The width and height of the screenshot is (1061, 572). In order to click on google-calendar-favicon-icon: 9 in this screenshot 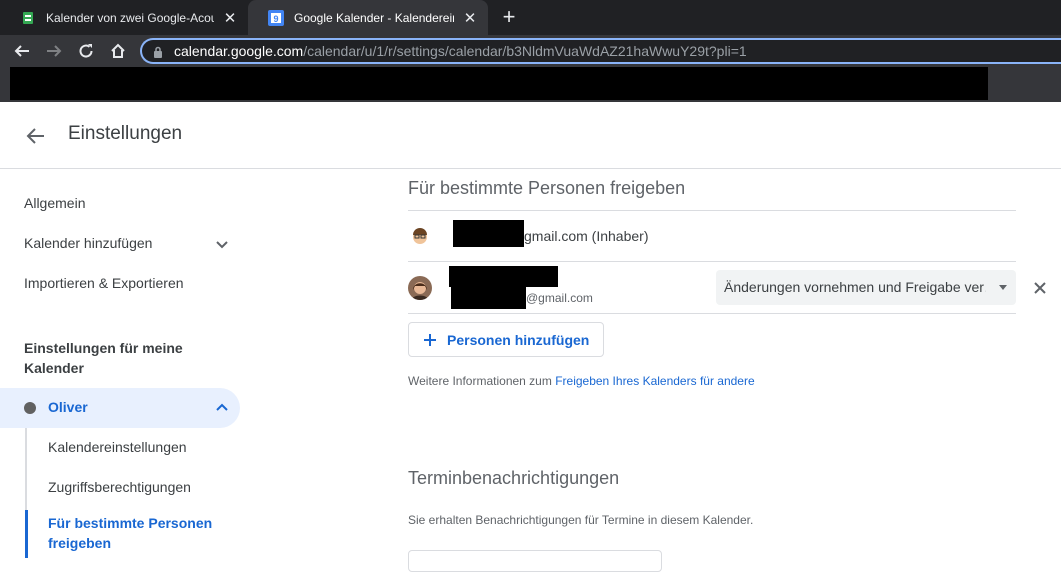, I will do `click(276, 17)`.